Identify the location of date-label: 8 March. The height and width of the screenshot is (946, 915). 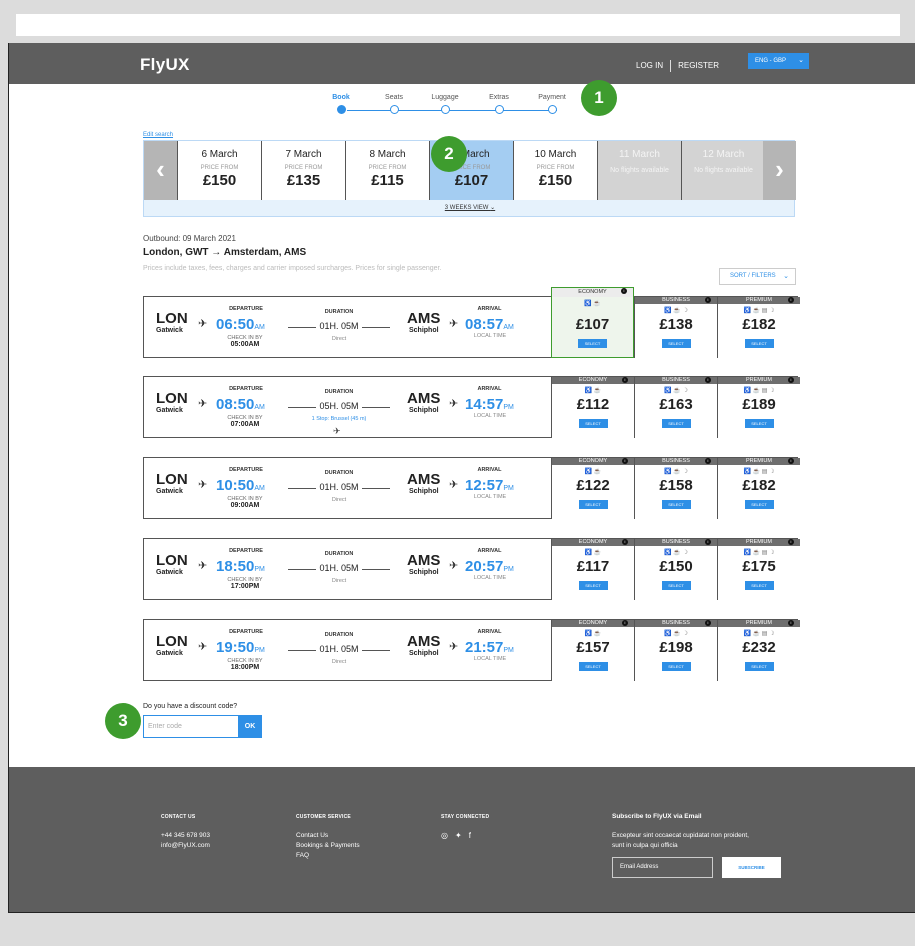
(387, 154).